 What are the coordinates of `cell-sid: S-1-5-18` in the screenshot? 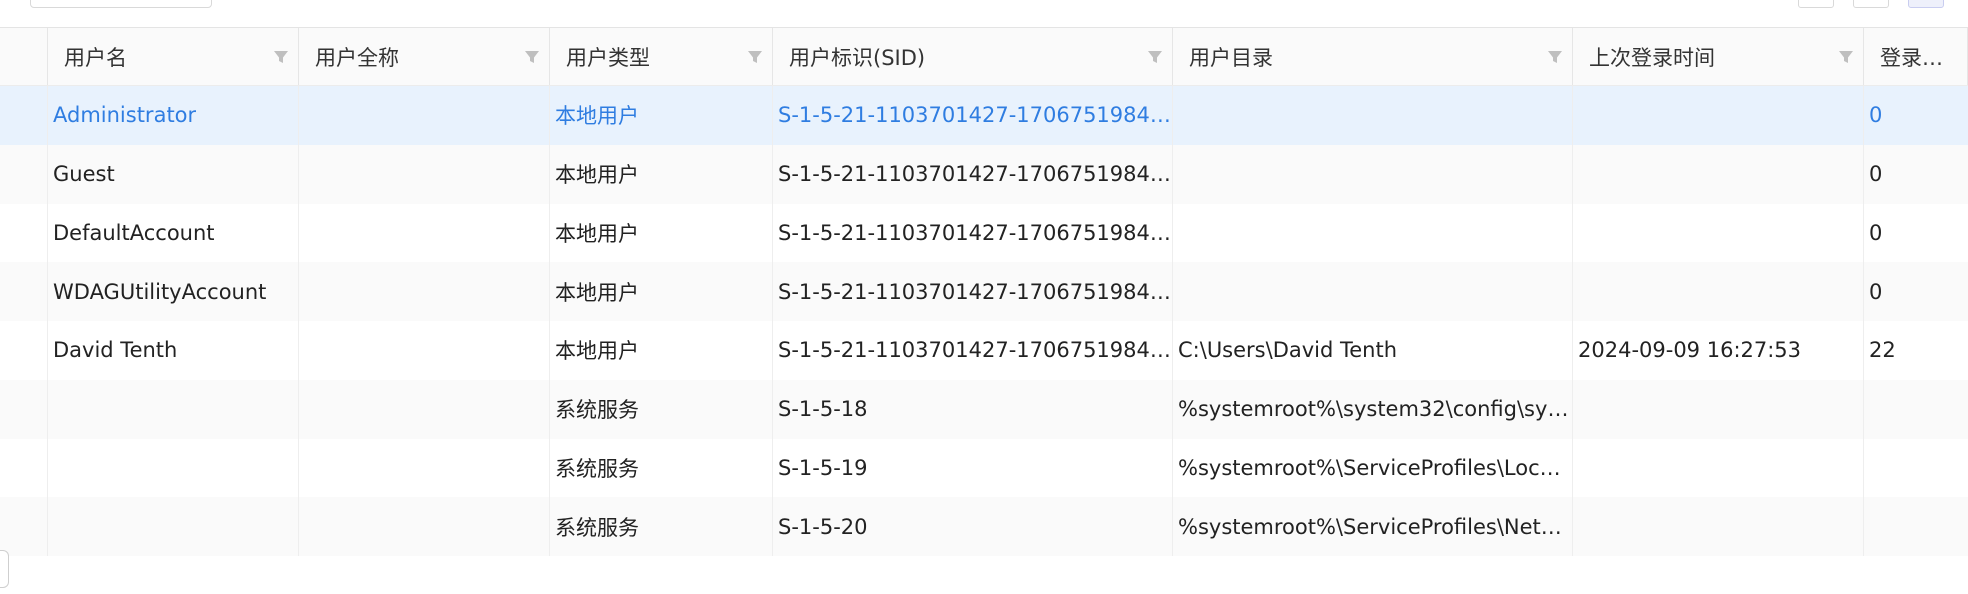 It's located at (973, 409).